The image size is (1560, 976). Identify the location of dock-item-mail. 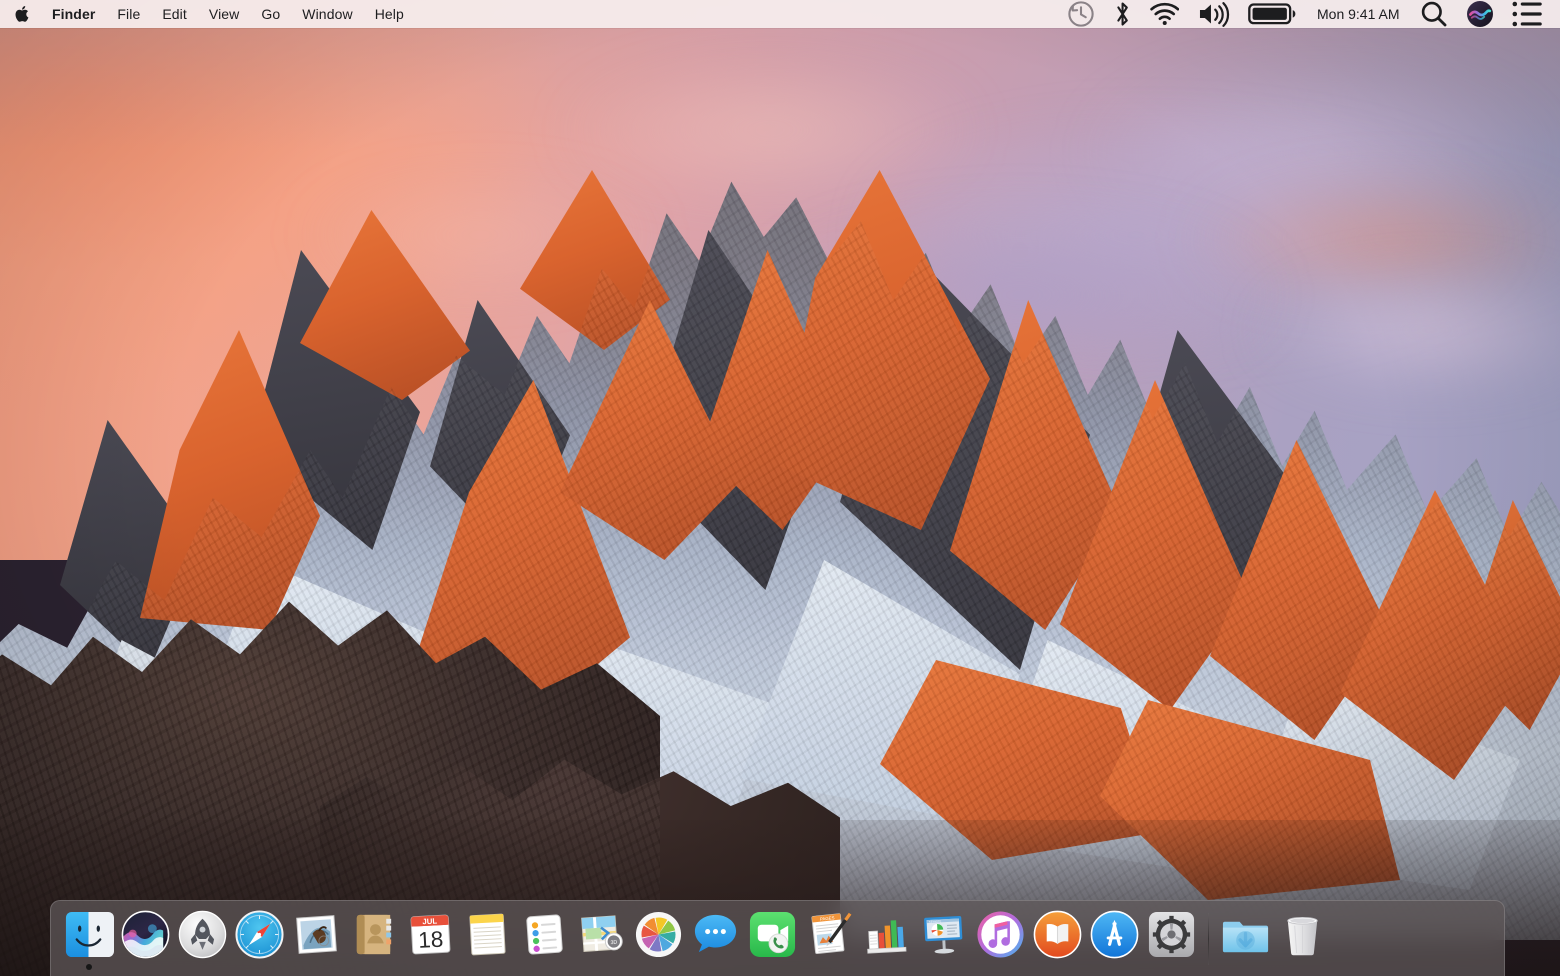
(316, 938).